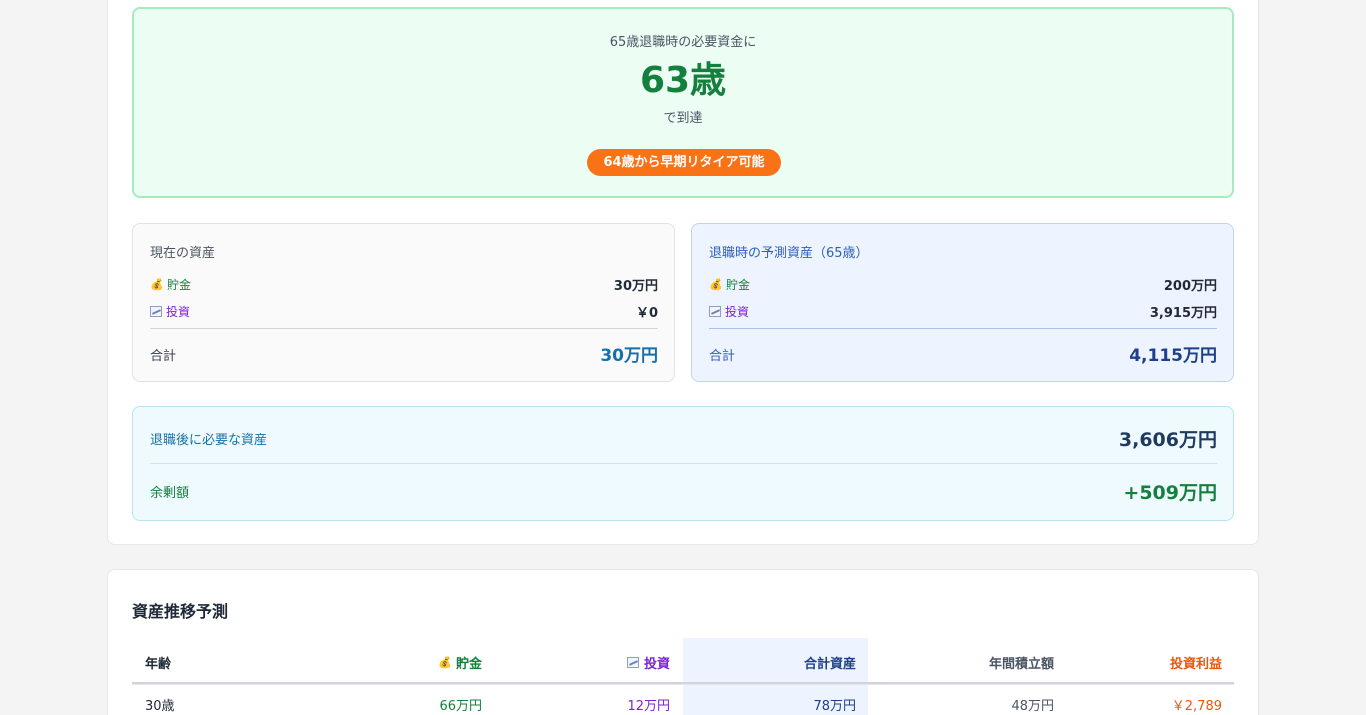  I want to click on retire-savings-value: 200万円, so click(1190, 286).